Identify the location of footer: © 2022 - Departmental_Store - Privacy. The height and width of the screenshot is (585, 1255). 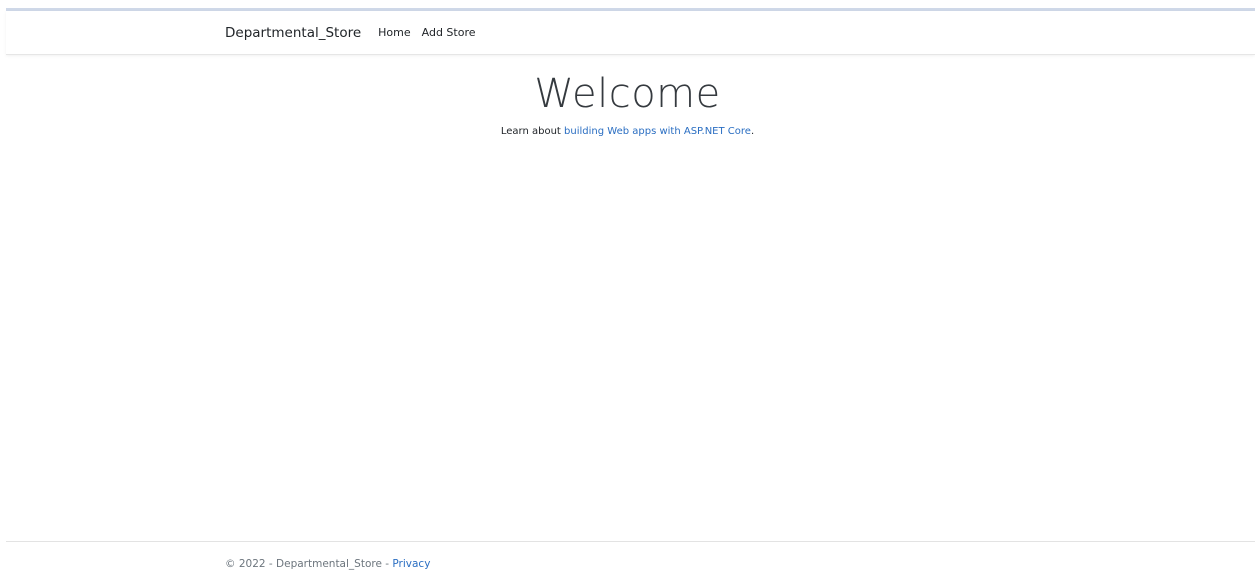
(327, 564).